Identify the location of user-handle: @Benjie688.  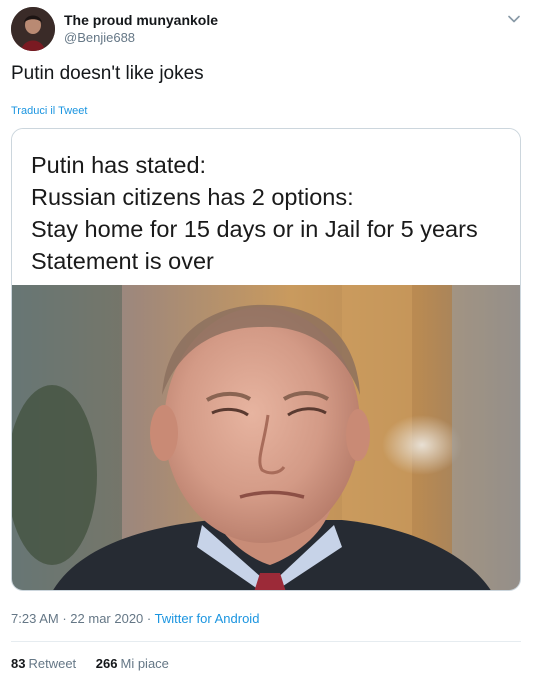
(141, 38).